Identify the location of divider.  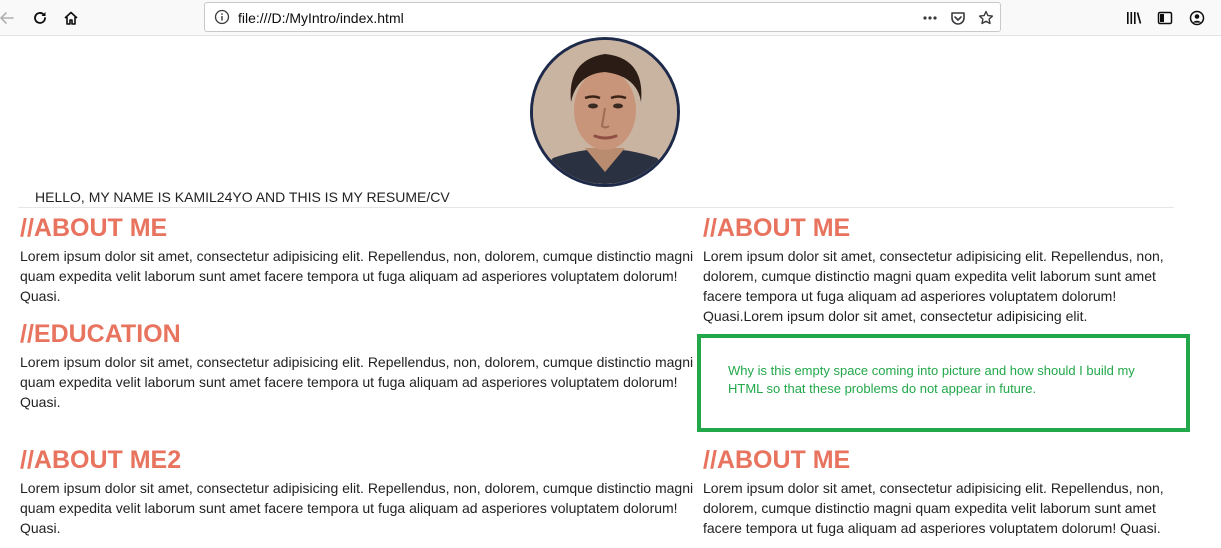
(596, 207).